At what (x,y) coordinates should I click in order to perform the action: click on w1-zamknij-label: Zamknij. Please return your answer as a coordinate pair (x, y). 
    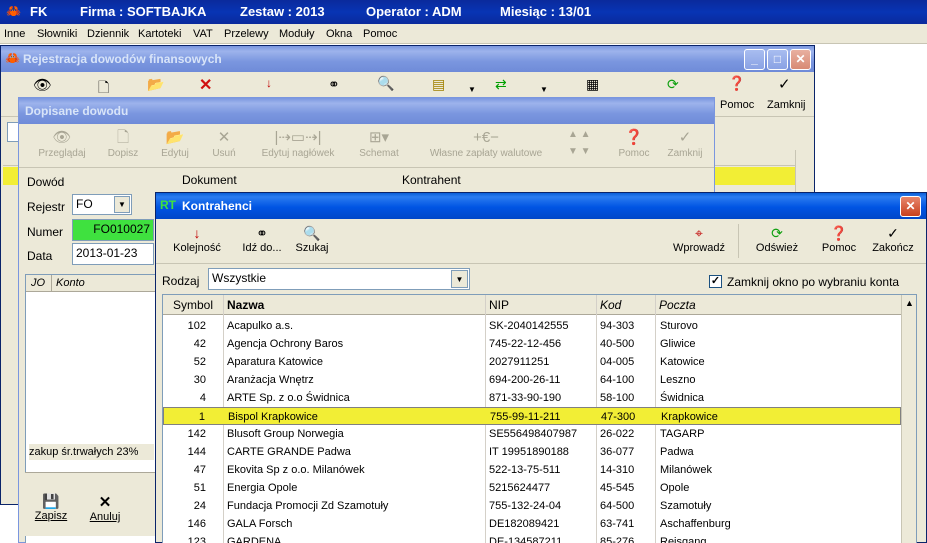
    Looking at the image, I should click on (786, 105).